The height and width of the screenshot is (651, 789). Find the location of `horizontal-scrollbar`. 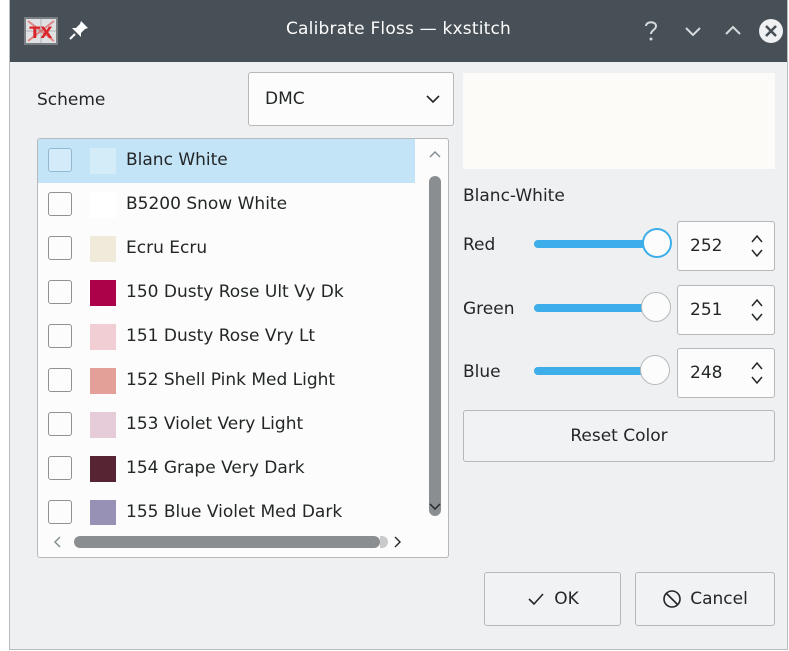

horizontal-scrollbar is located at coordinates (228, 541).